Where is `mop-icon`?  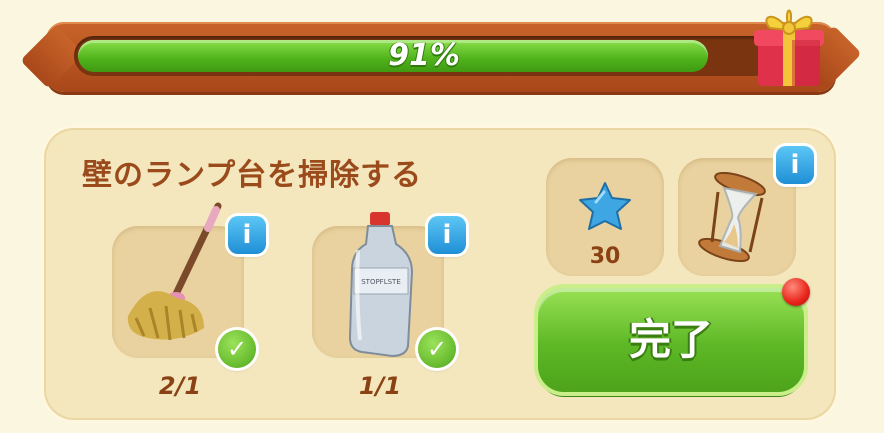 mop-icon is located at coordinates (174, 271).